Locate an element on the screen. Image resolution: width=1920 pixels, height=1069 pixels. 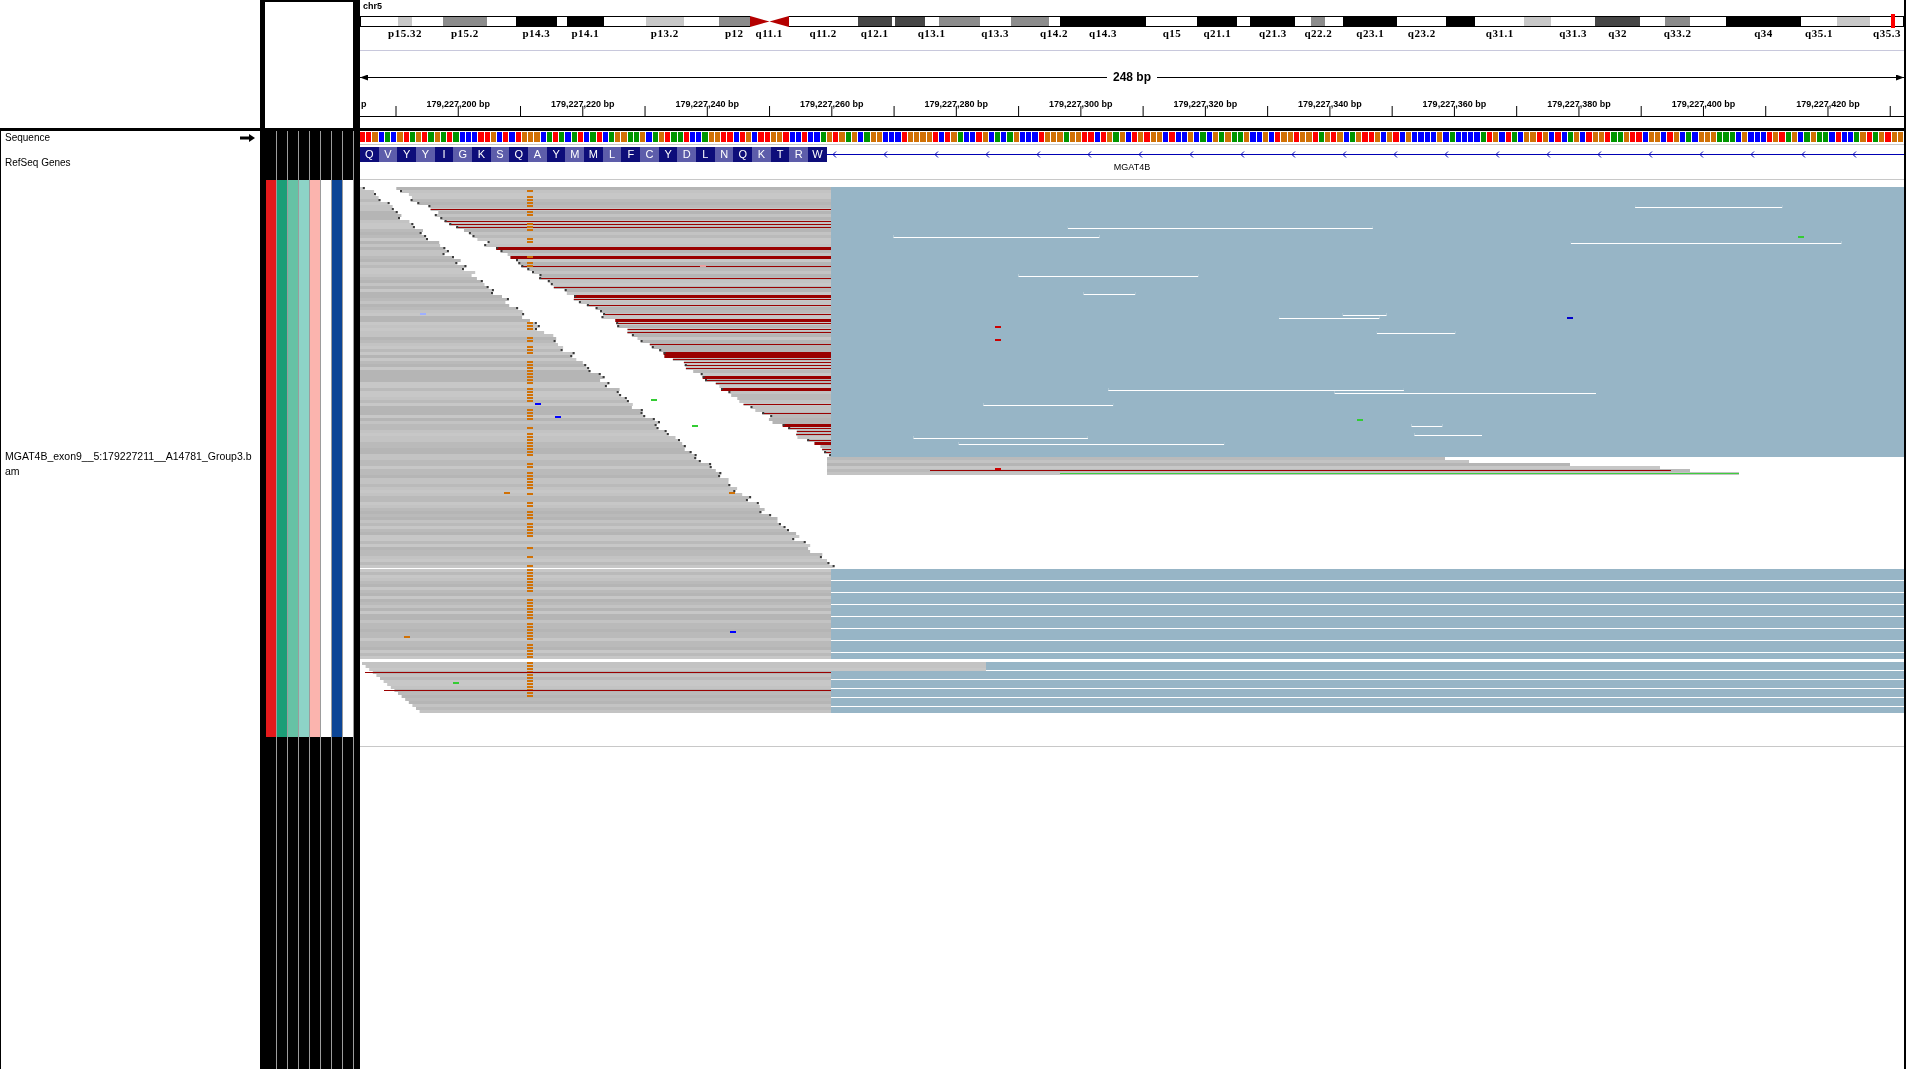
cytoband-label: q22.2 is located at coordinates (1318, 33).